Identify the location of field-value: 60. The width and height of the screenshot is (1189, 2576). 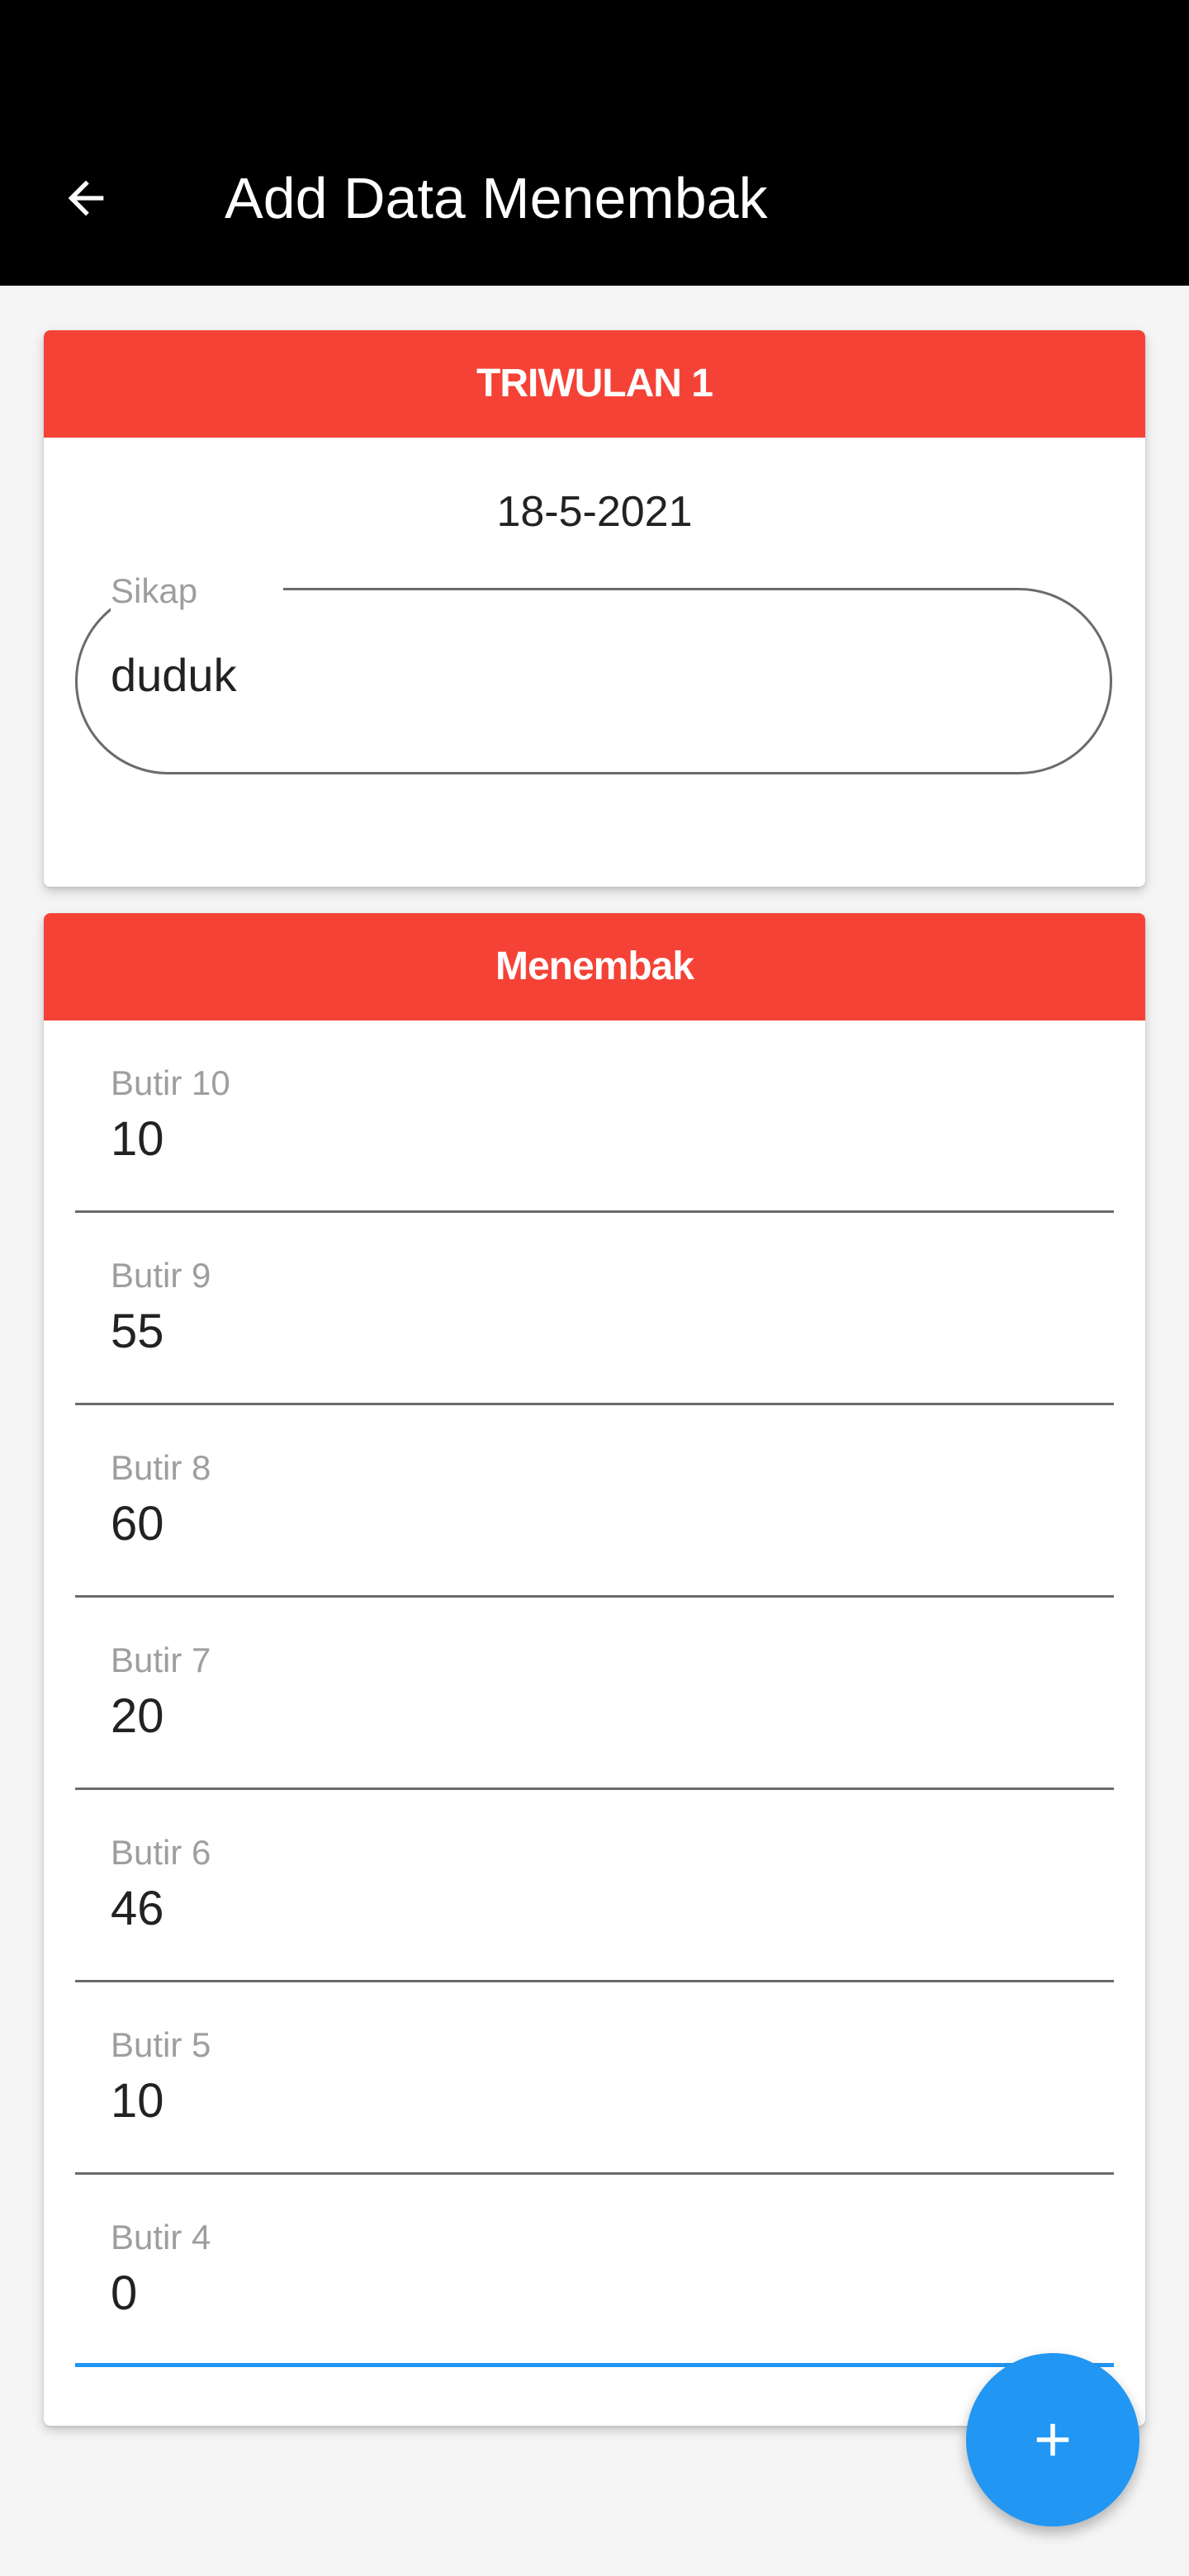
(137, 1523).